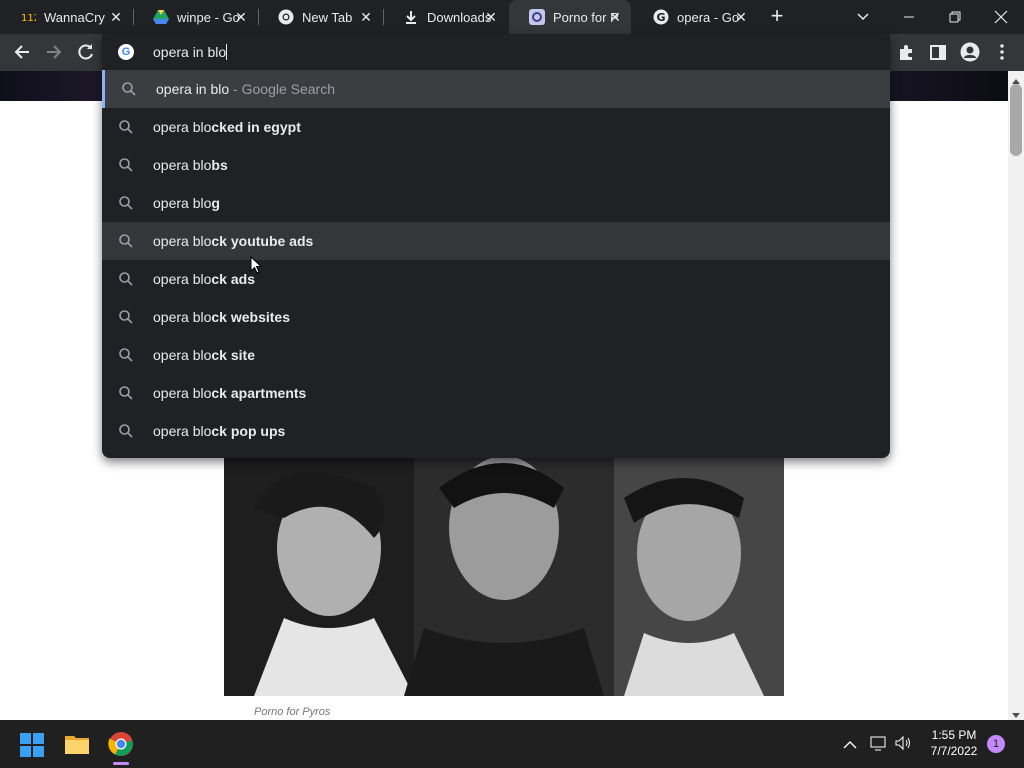 Image resolution: width=1024 pixels, height=768 pixels. What do you see at coordinates (903, 743) in the screenshot?
I see `volume-icon` at bounding box center [903, 743].